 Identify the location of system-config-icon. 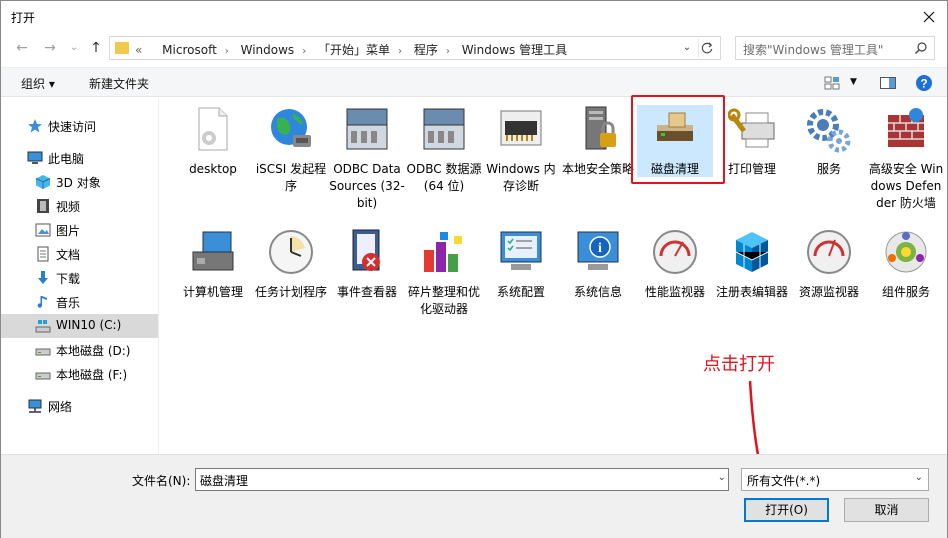
(521, 250).